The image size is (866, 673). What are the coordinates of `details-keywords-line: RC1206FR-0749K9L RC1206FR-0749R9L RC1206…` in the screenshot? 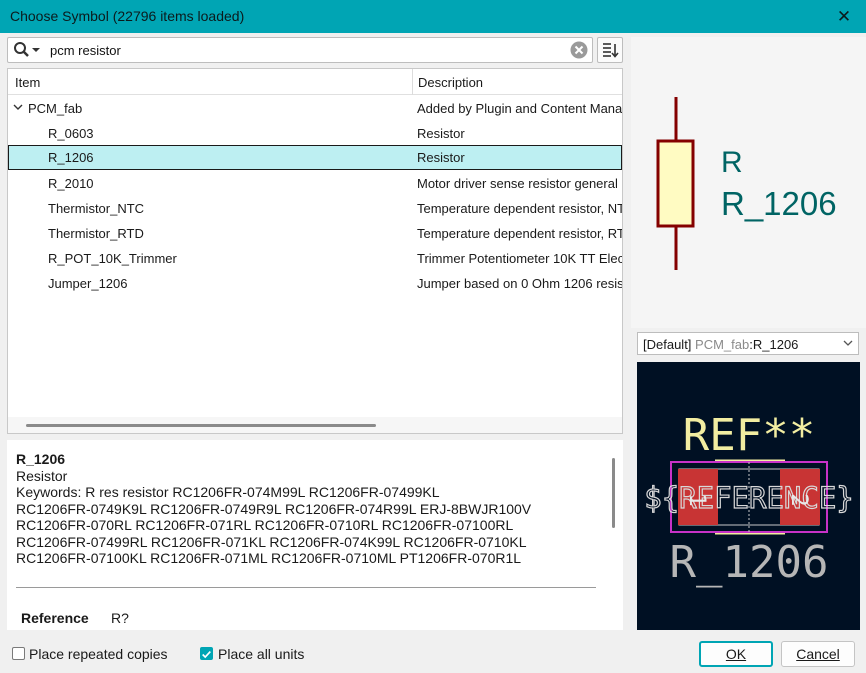 It's located at (274, 508).